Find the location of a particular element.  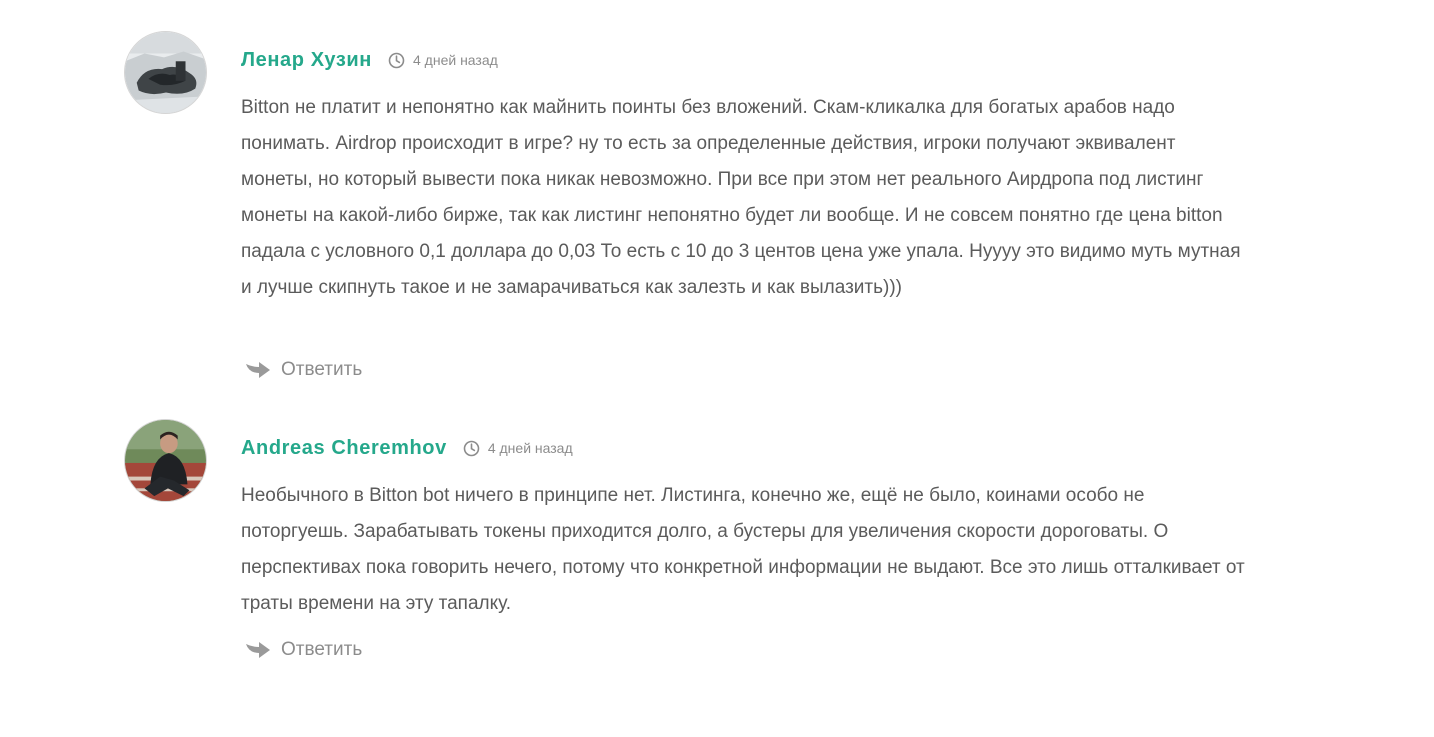

comment-meta: Ленар Хузин 4 дней назад is located at coordinates (369, 60).